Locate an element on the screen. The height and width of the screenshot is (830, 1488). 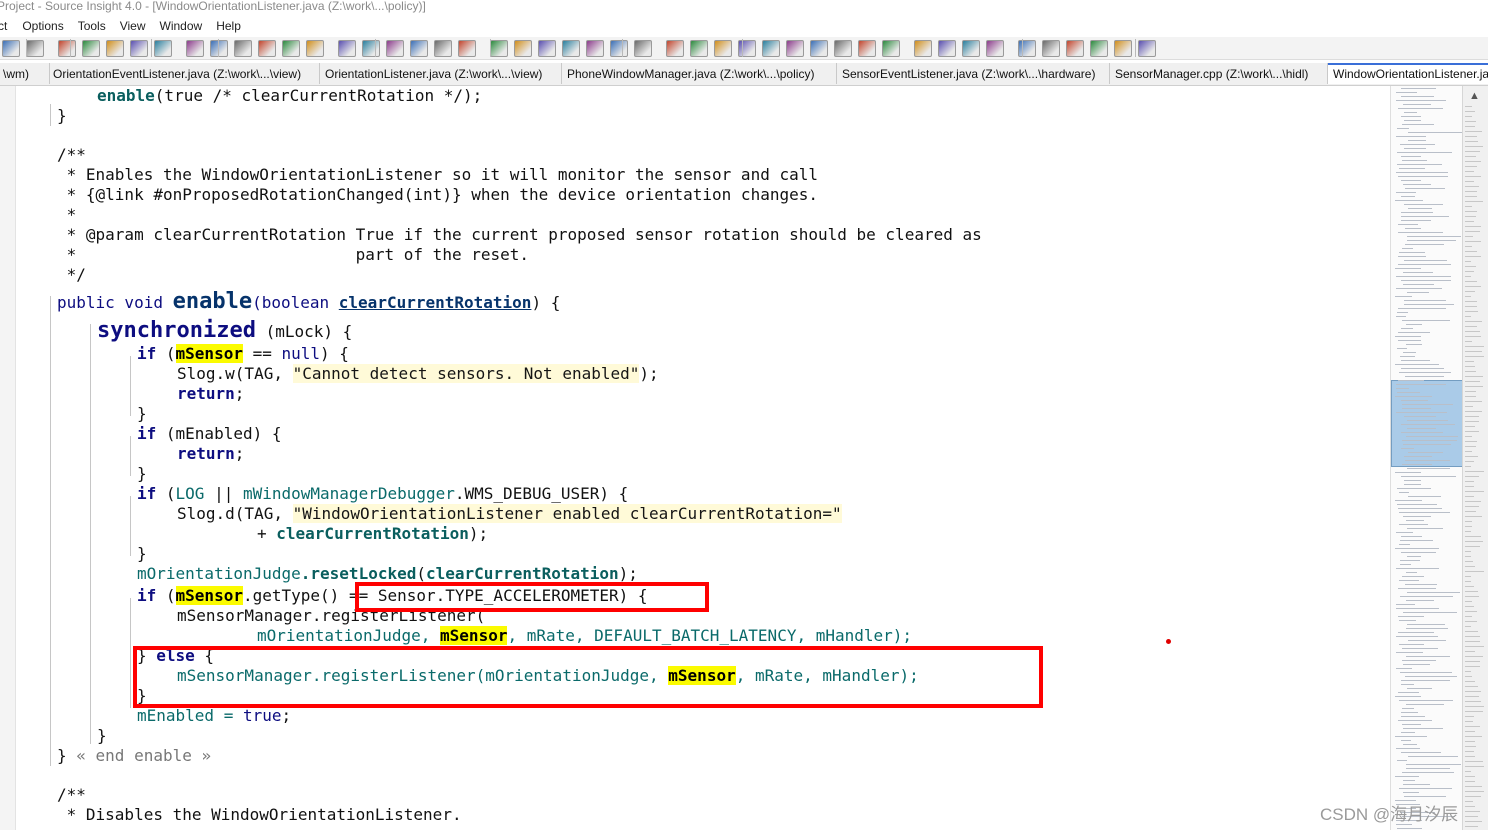
context-icon is located at coordinates (819, 48).